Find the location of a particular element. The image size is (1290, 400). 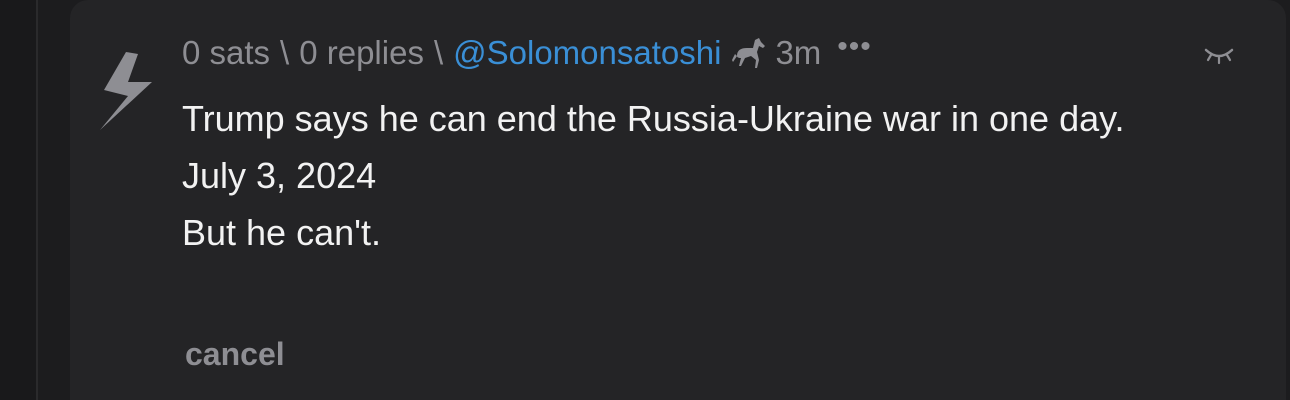

body-line: July 3, 2024 is located at coordinates (279, 175).